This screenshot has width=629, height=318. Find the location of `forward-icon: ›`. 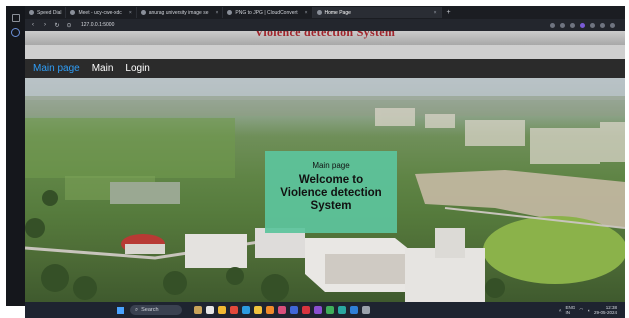

forward-icon: › is located at coordinates (45, 25).